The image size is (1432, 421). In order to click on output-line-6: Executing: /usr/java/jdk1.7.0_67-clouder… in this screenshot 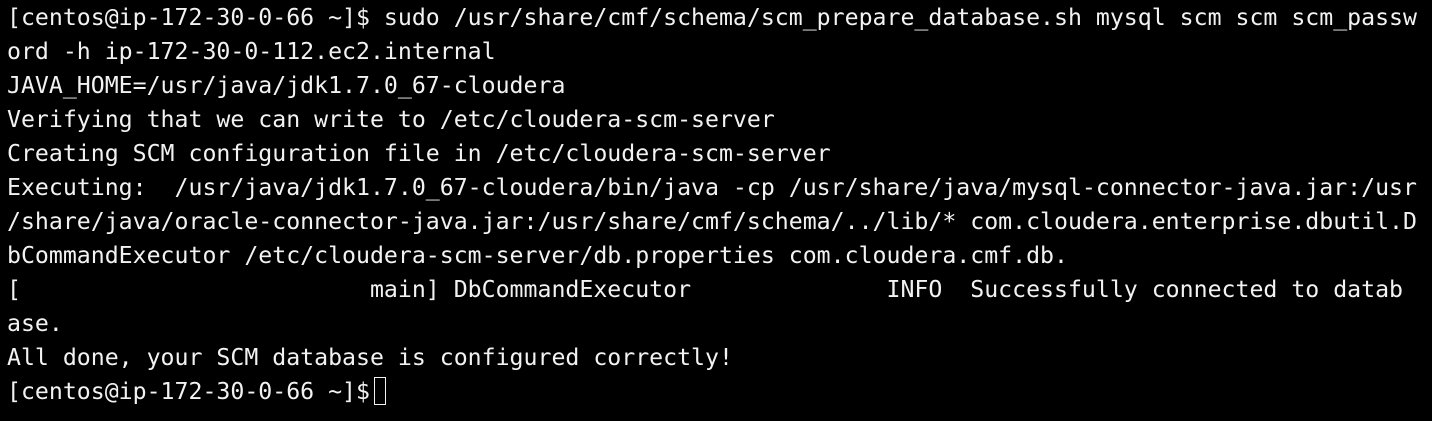, I will do `click(712, 187)`.